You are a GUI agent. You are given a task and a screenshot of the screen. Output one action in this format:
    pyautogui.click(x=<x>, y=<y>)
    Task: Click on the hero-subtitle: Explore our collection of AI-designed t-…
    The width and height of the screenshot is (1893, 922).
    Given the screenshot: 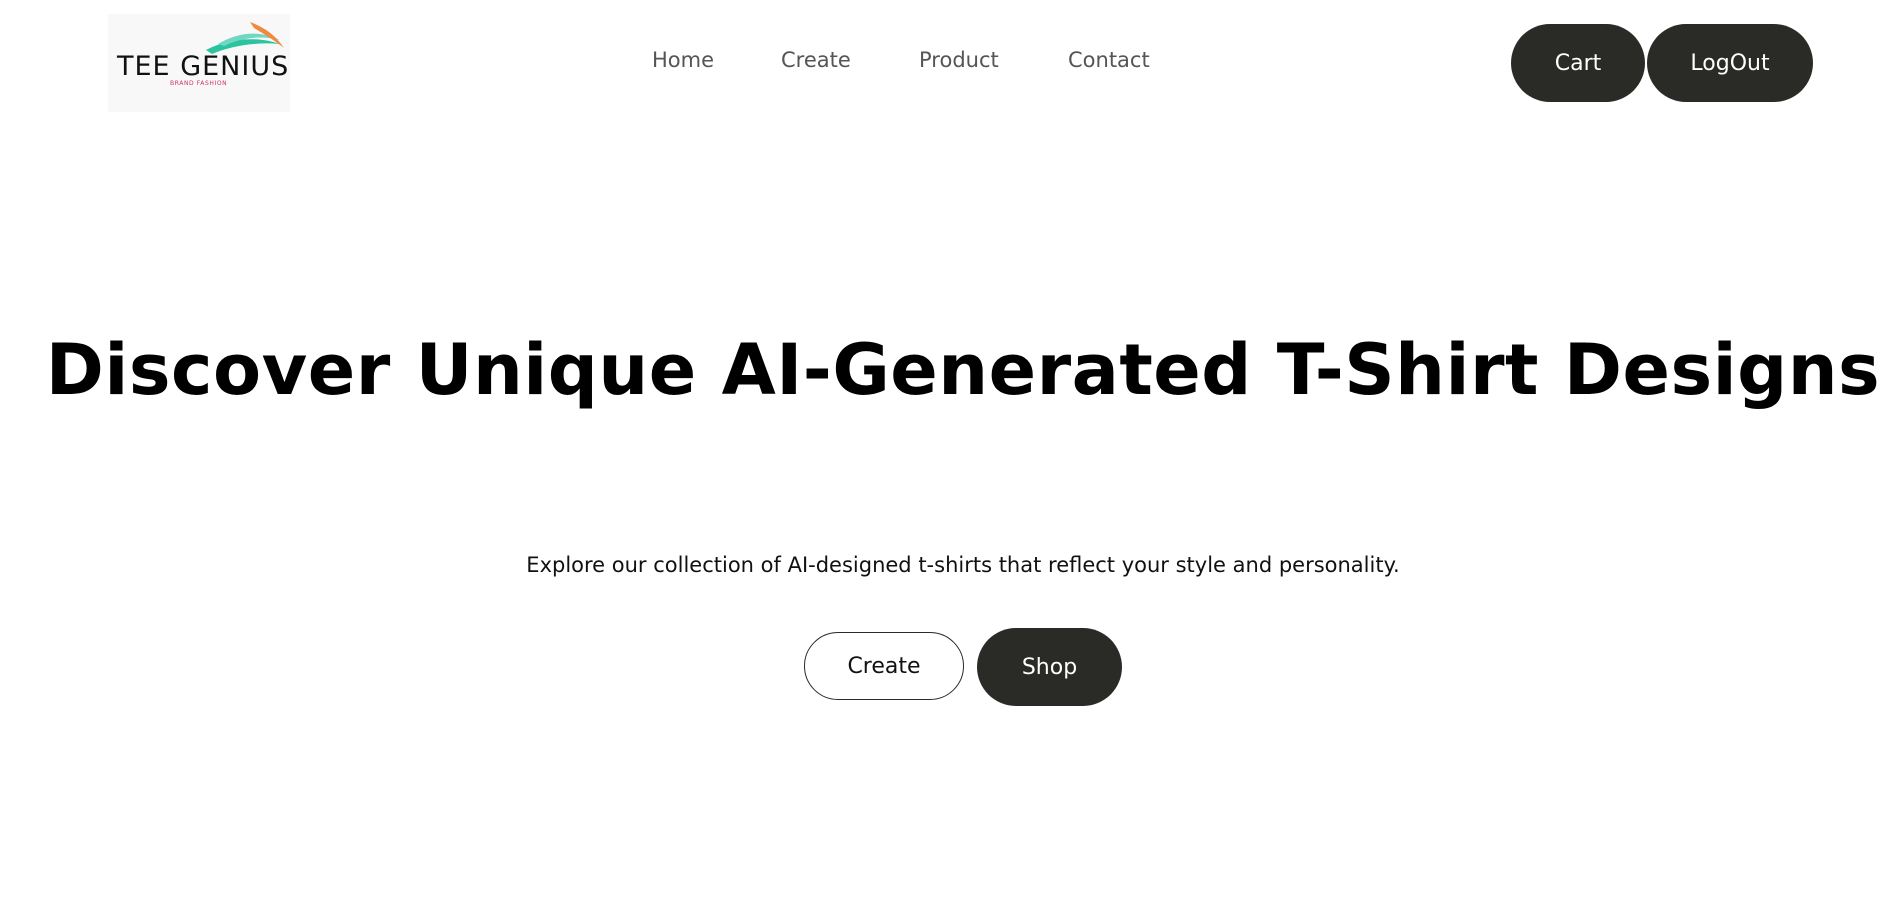 What is the action you would take?
    pyautogui.click(x=963, y=565)
    